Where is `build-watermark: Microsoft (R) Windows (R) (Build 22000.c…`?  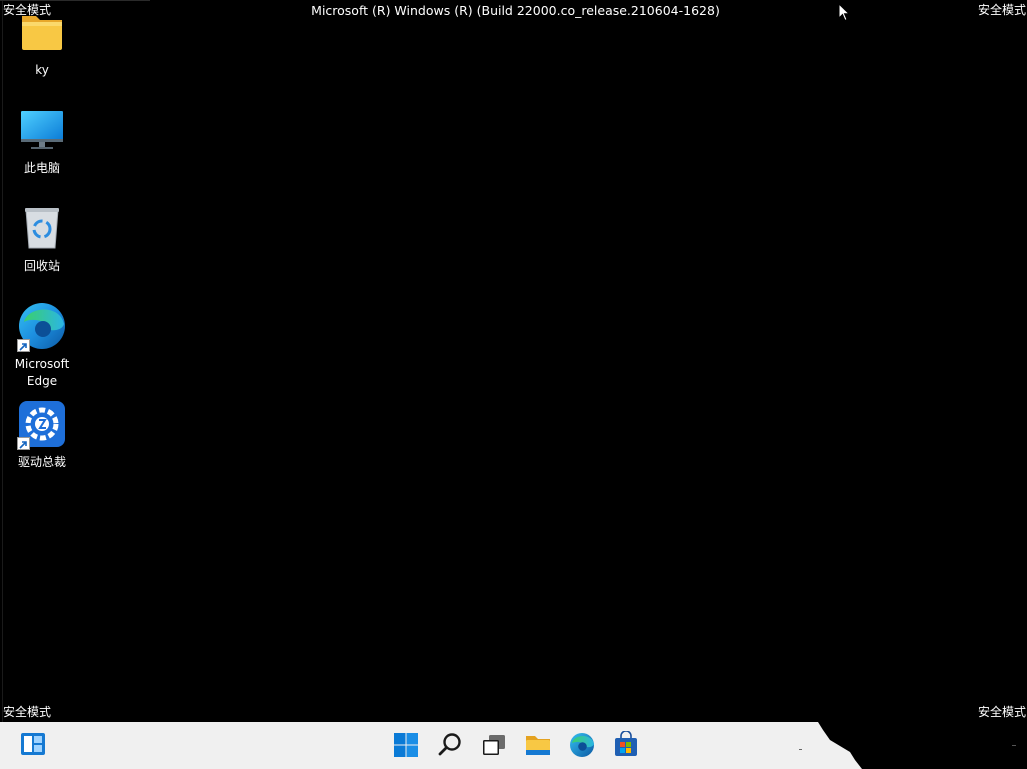
build-watermark: Microsoft (R) Windows (R) (Build 22000.c… is located at coordinates (515, 10).